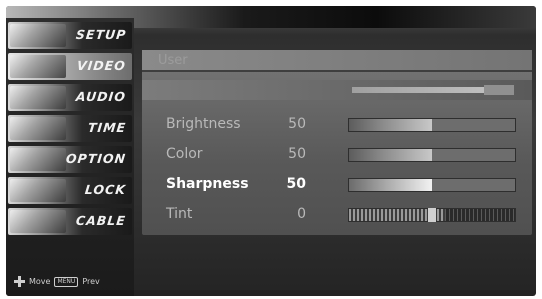  I want to click on sidebar-item-lock: LOCK, so click(70, 190).